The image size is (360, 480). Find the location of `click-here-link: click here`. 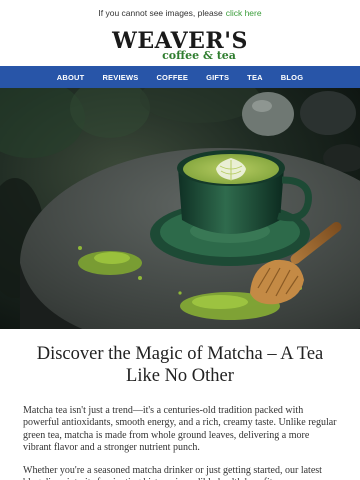

click-here-link: click here is located at coordinates (244, 13).